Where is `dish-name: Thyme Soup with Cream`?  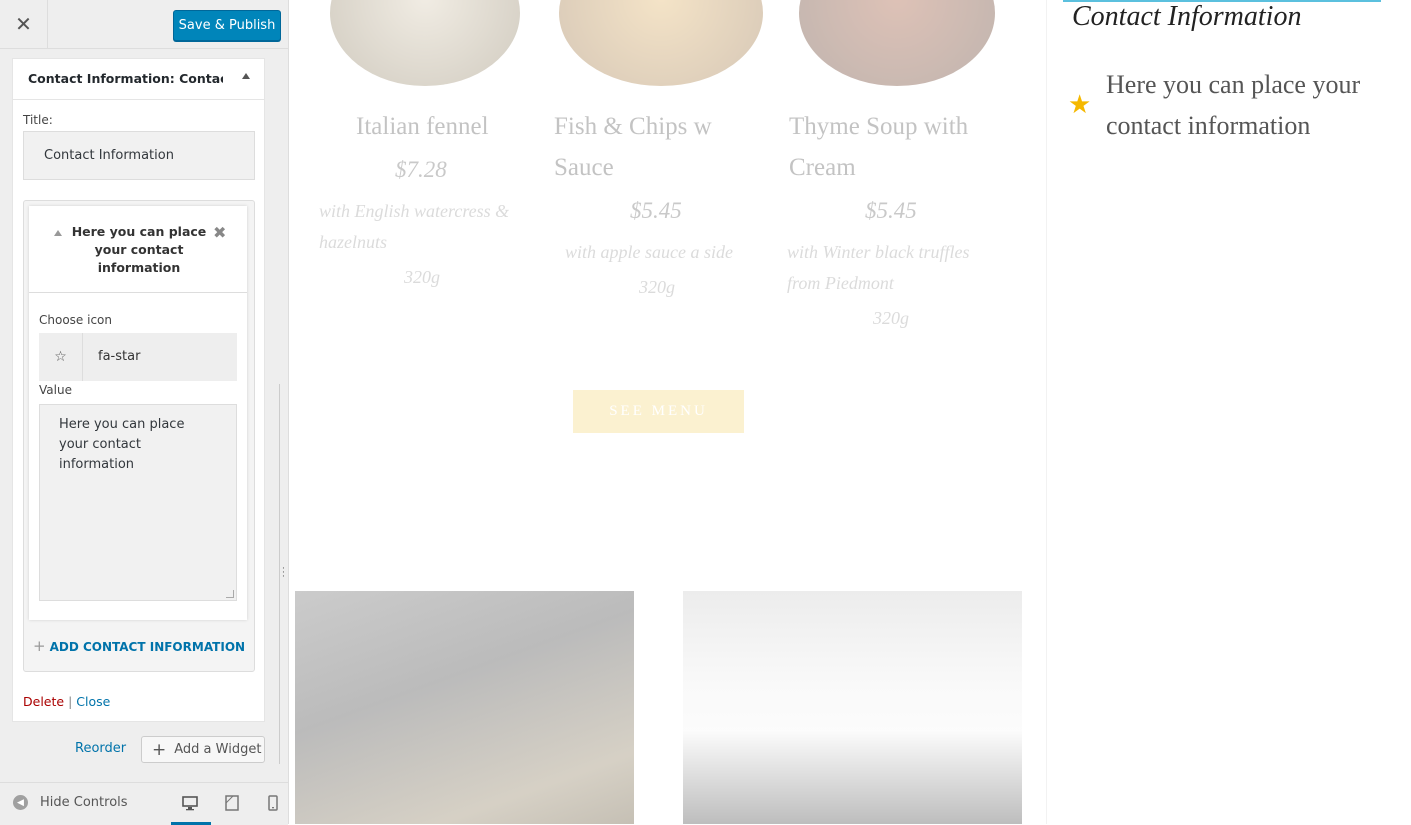 dish-name: Thyme Soup with Cream is located at coordinates (879, 147).